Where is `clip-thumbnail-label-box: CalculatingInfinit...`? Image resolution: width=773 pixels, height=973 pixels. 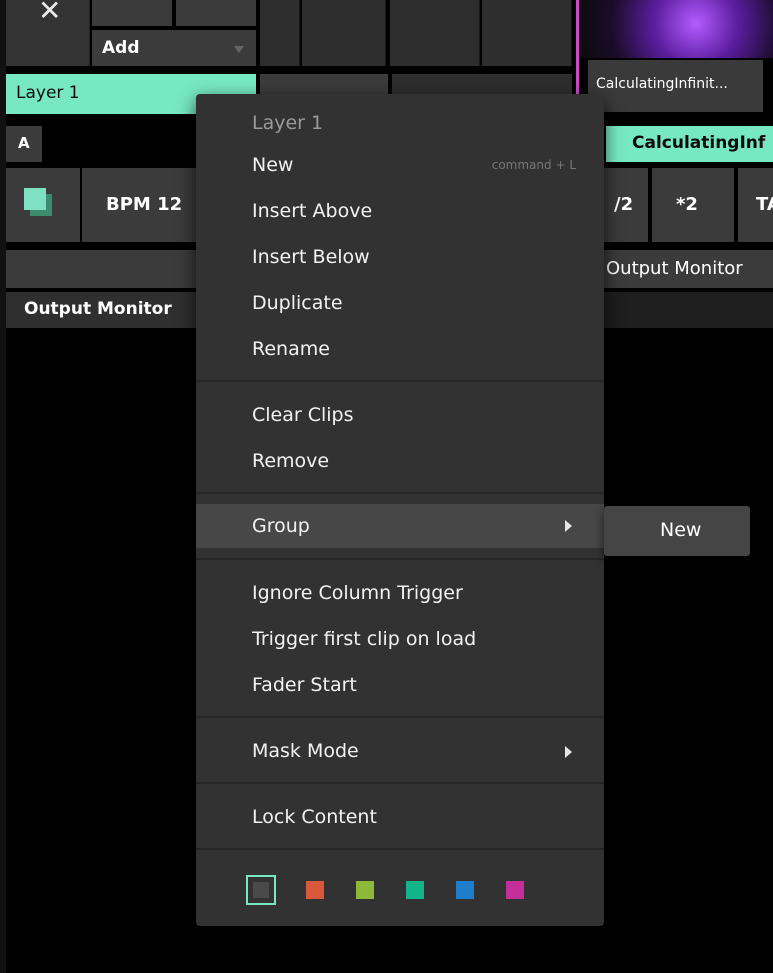 clip-thumbnail-label-box: CalculatingInfinit... is located at coordinates (675, 86).